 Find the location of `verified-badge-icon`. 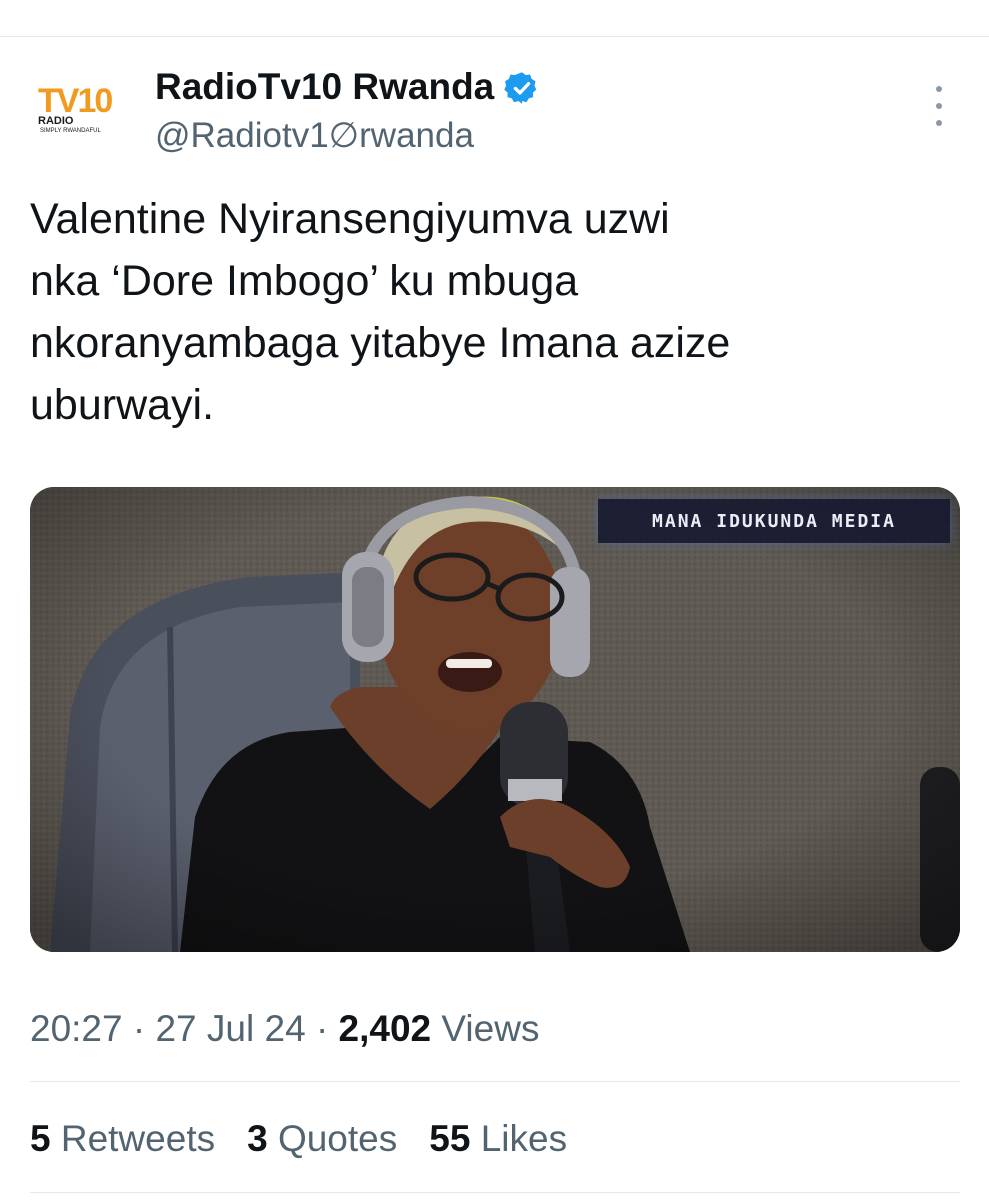

verified-badge-icon is located at coordinates (520, 88).